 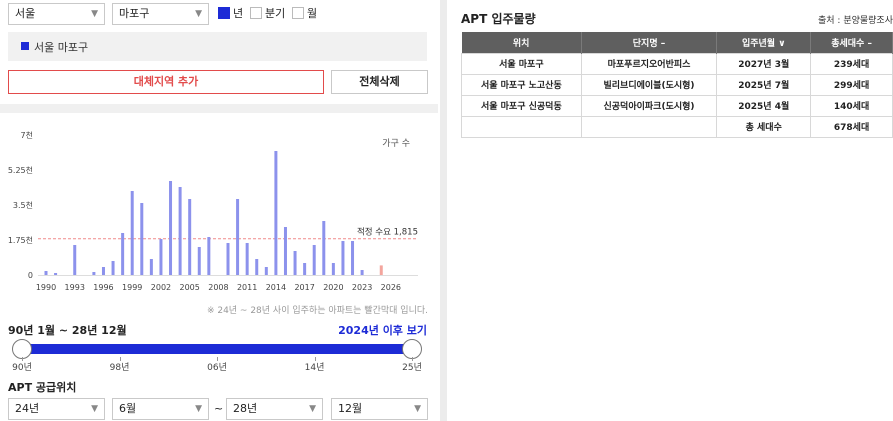 I want to click on x-tick-label: 2026, so click(x=391, y=287).